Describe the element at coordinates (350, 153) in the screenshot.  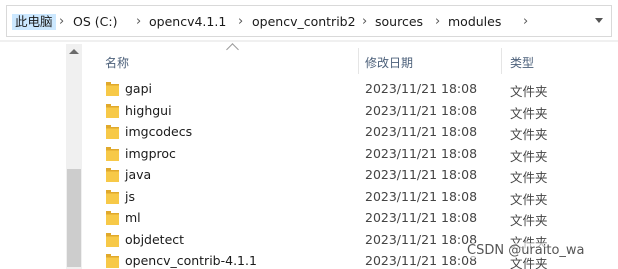
I see `file-row: imgproc 2023/11/21 18:08 文件夹` at that location.